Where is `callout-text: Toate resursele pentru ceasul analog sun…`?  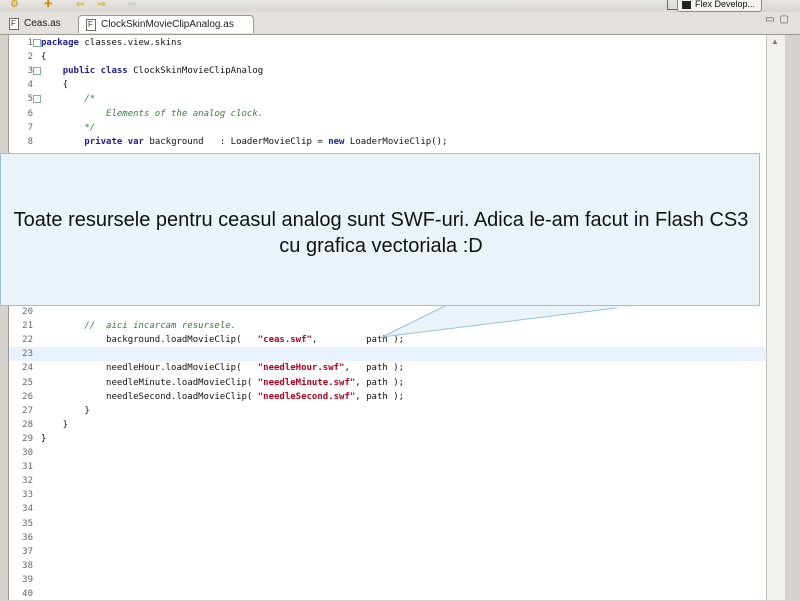
callout-text: Toate resursele pentru ceasul analog sun… is located at coordinates (381, 233).